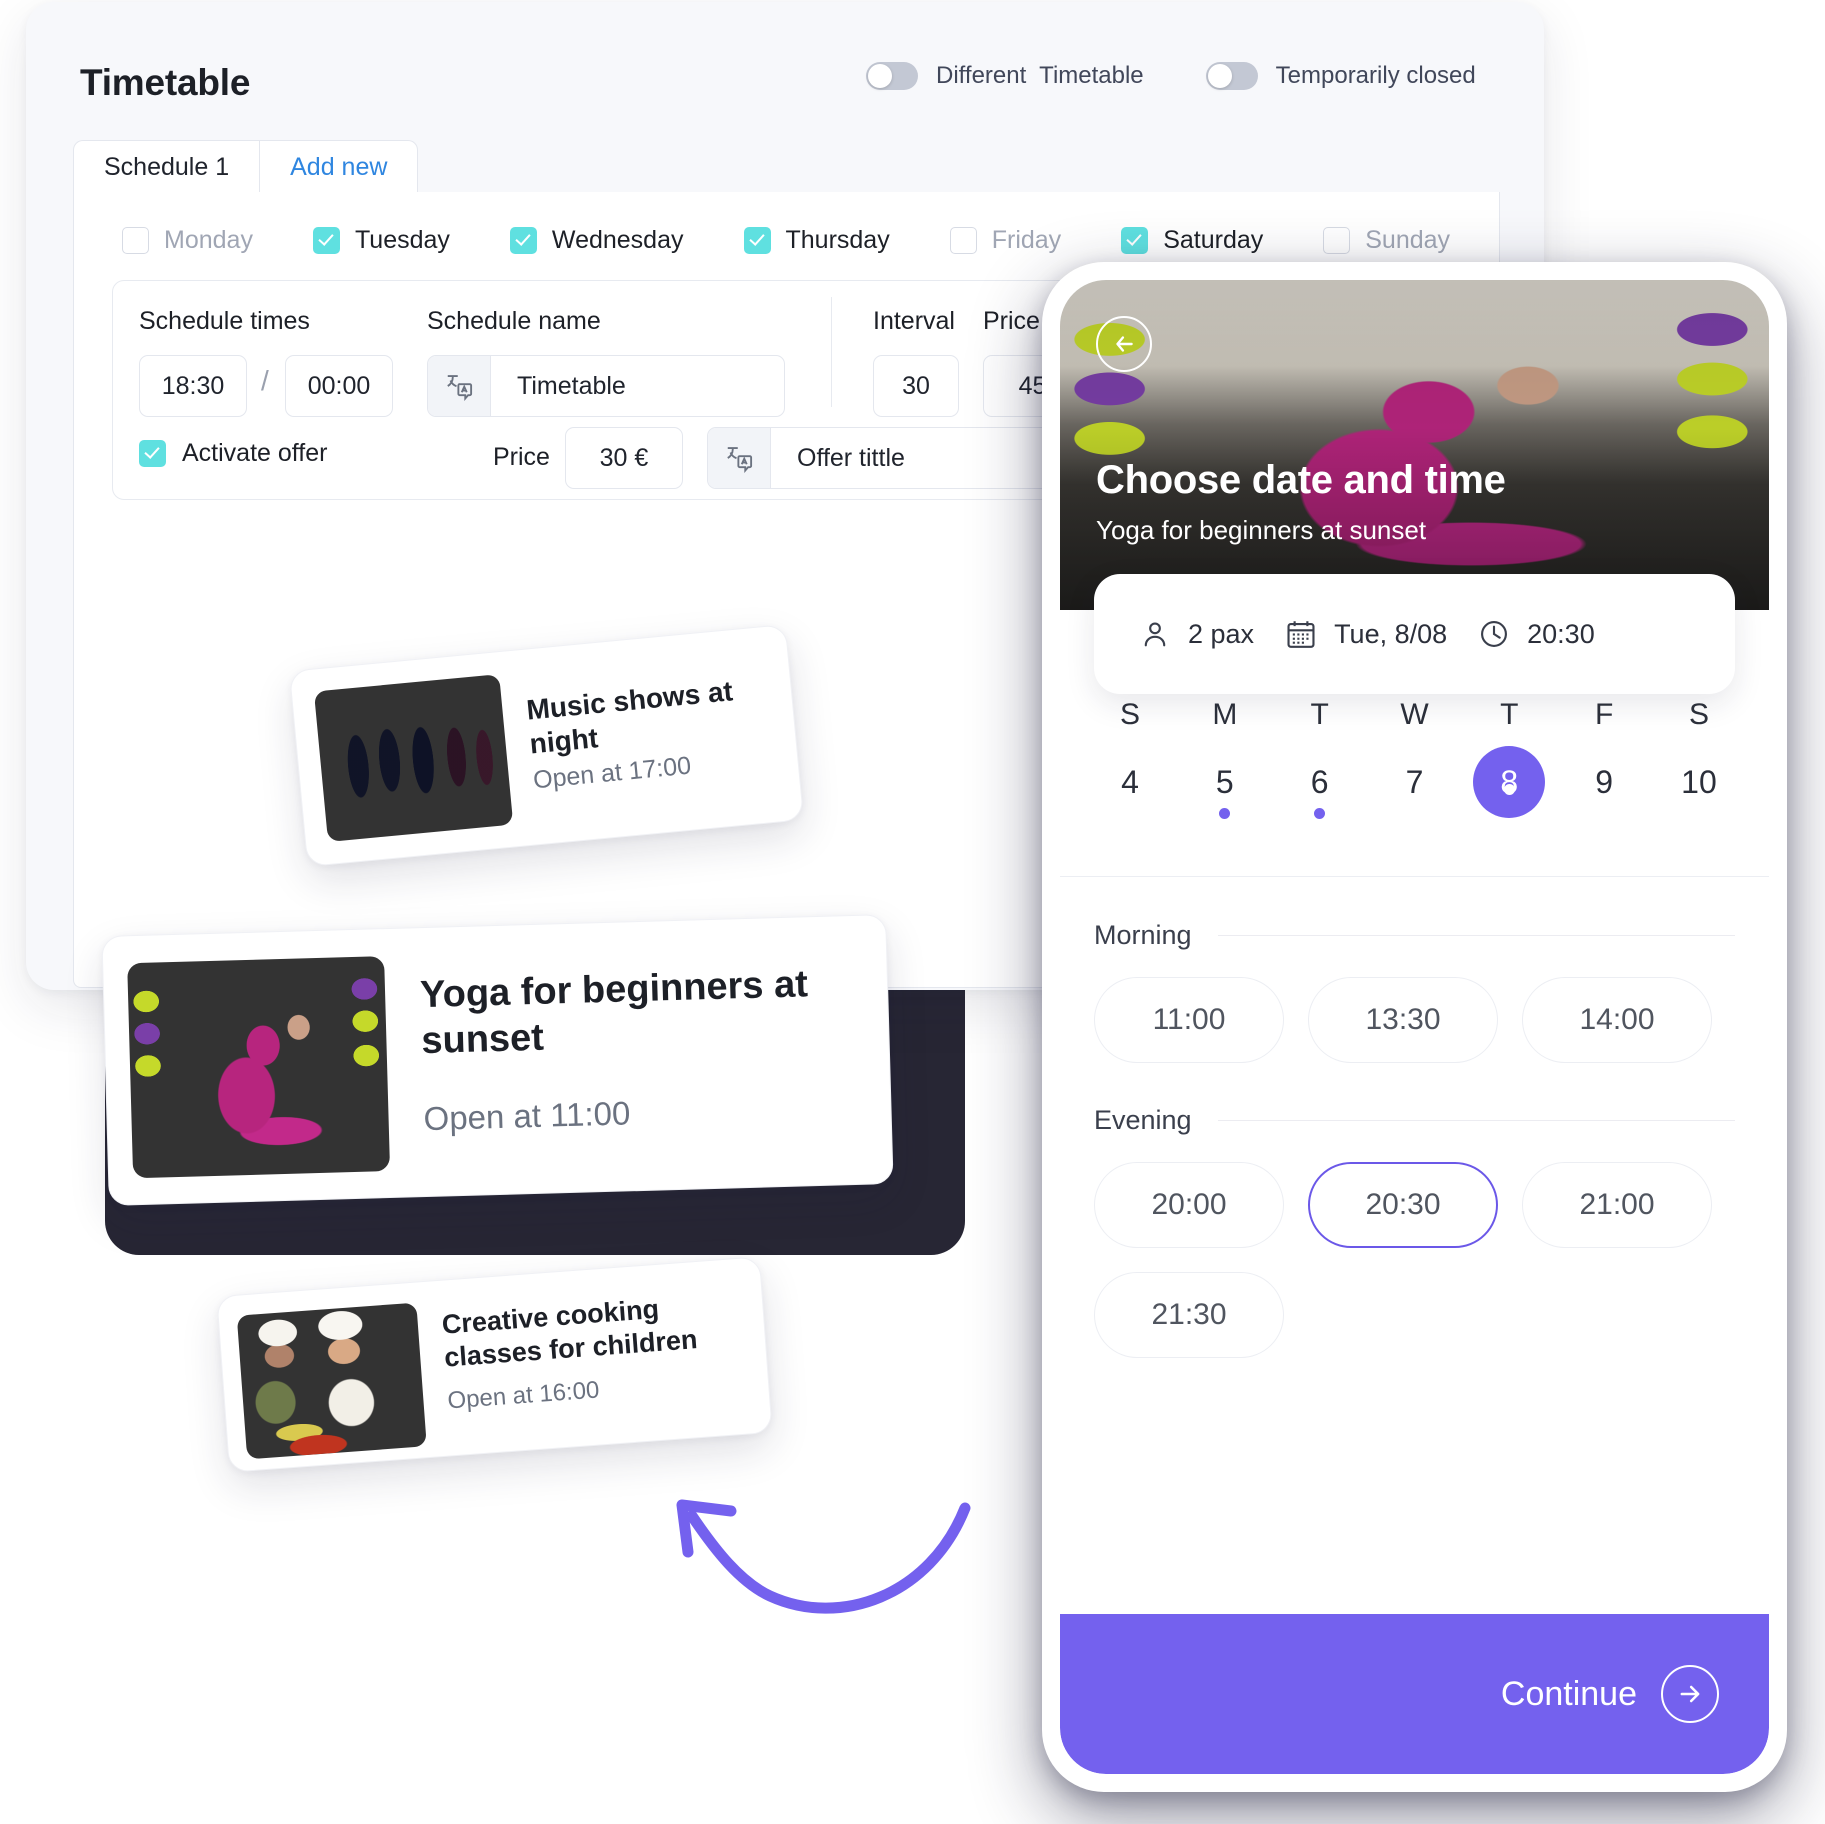  I want to click on activate-offer-row: Activate offer, so click(233, 453).